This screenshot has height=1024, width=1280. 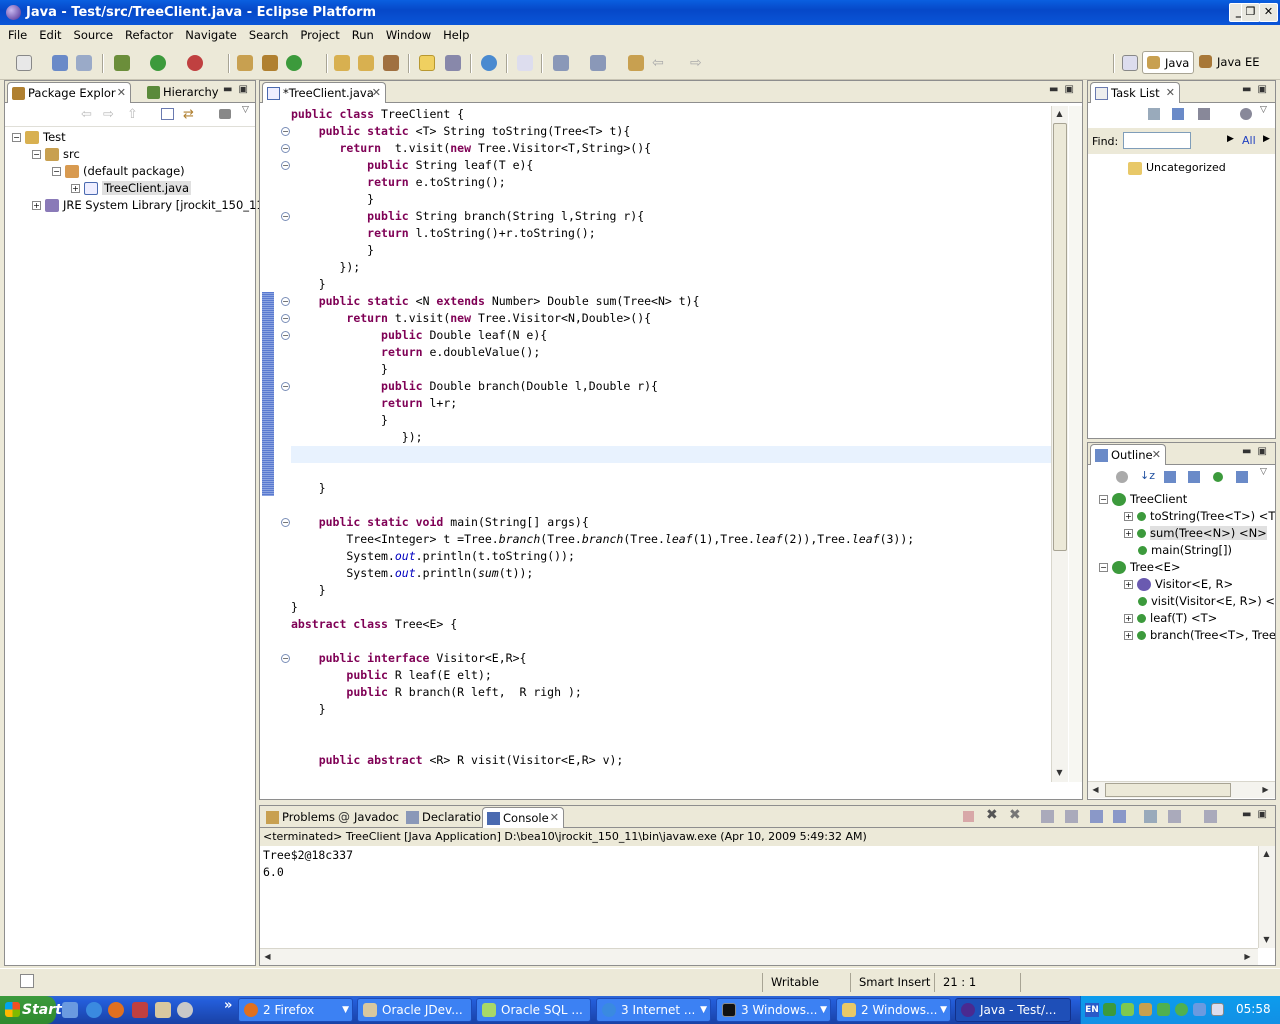 What do you see at coordinates (1168, 62) in the screenshot?
I see `java-perspective-button: Java` at bounding box center [1168, 62].